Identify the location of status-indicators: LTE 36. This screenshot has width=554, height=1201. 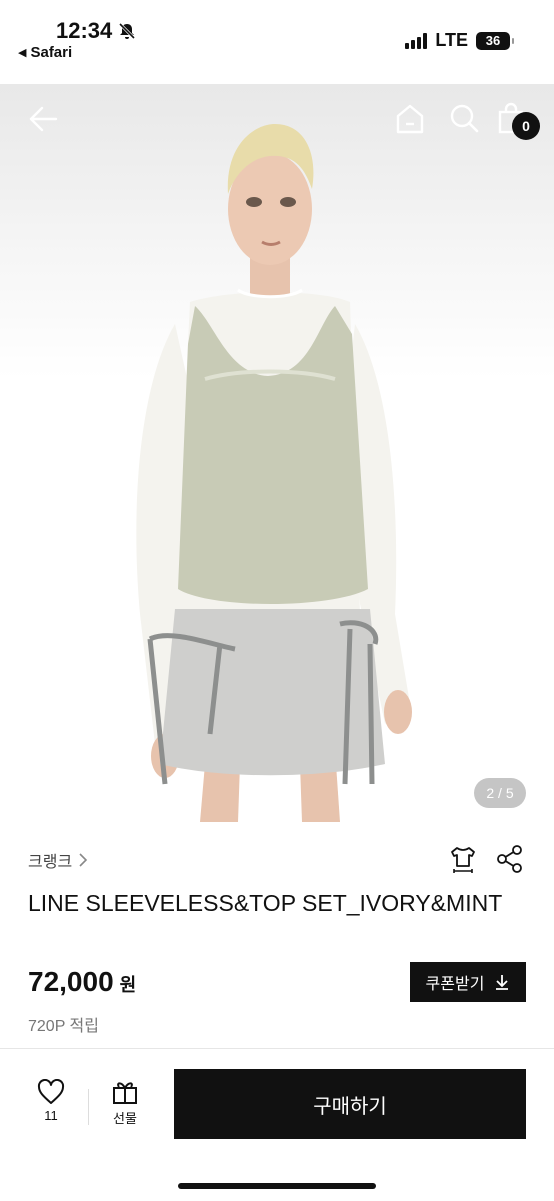
(459, 40).